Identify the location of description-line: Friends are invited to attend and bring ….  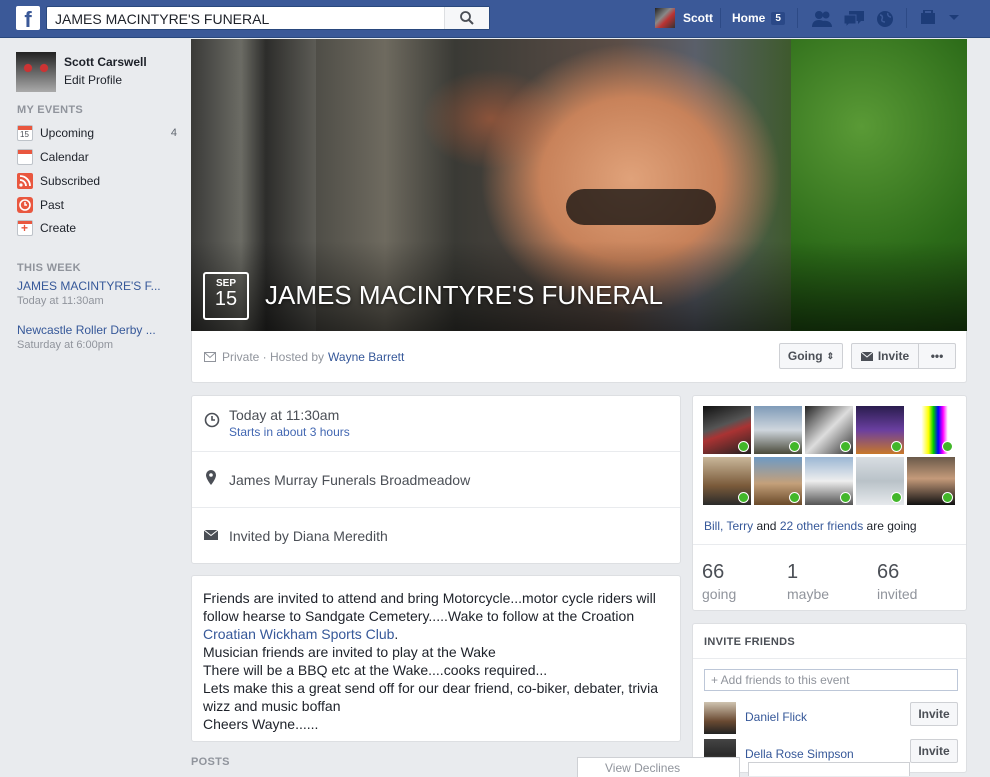
(429, 598).